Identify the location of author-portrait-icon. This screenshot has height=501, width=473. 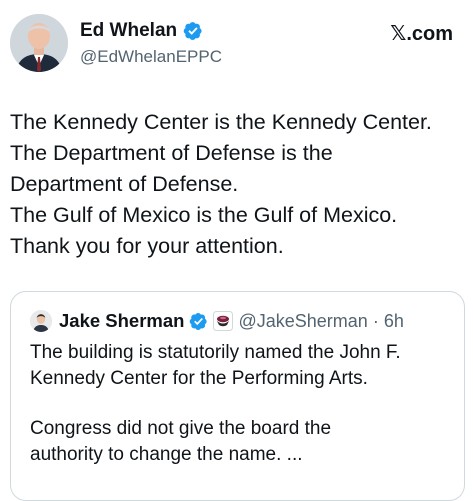
(39, 43).